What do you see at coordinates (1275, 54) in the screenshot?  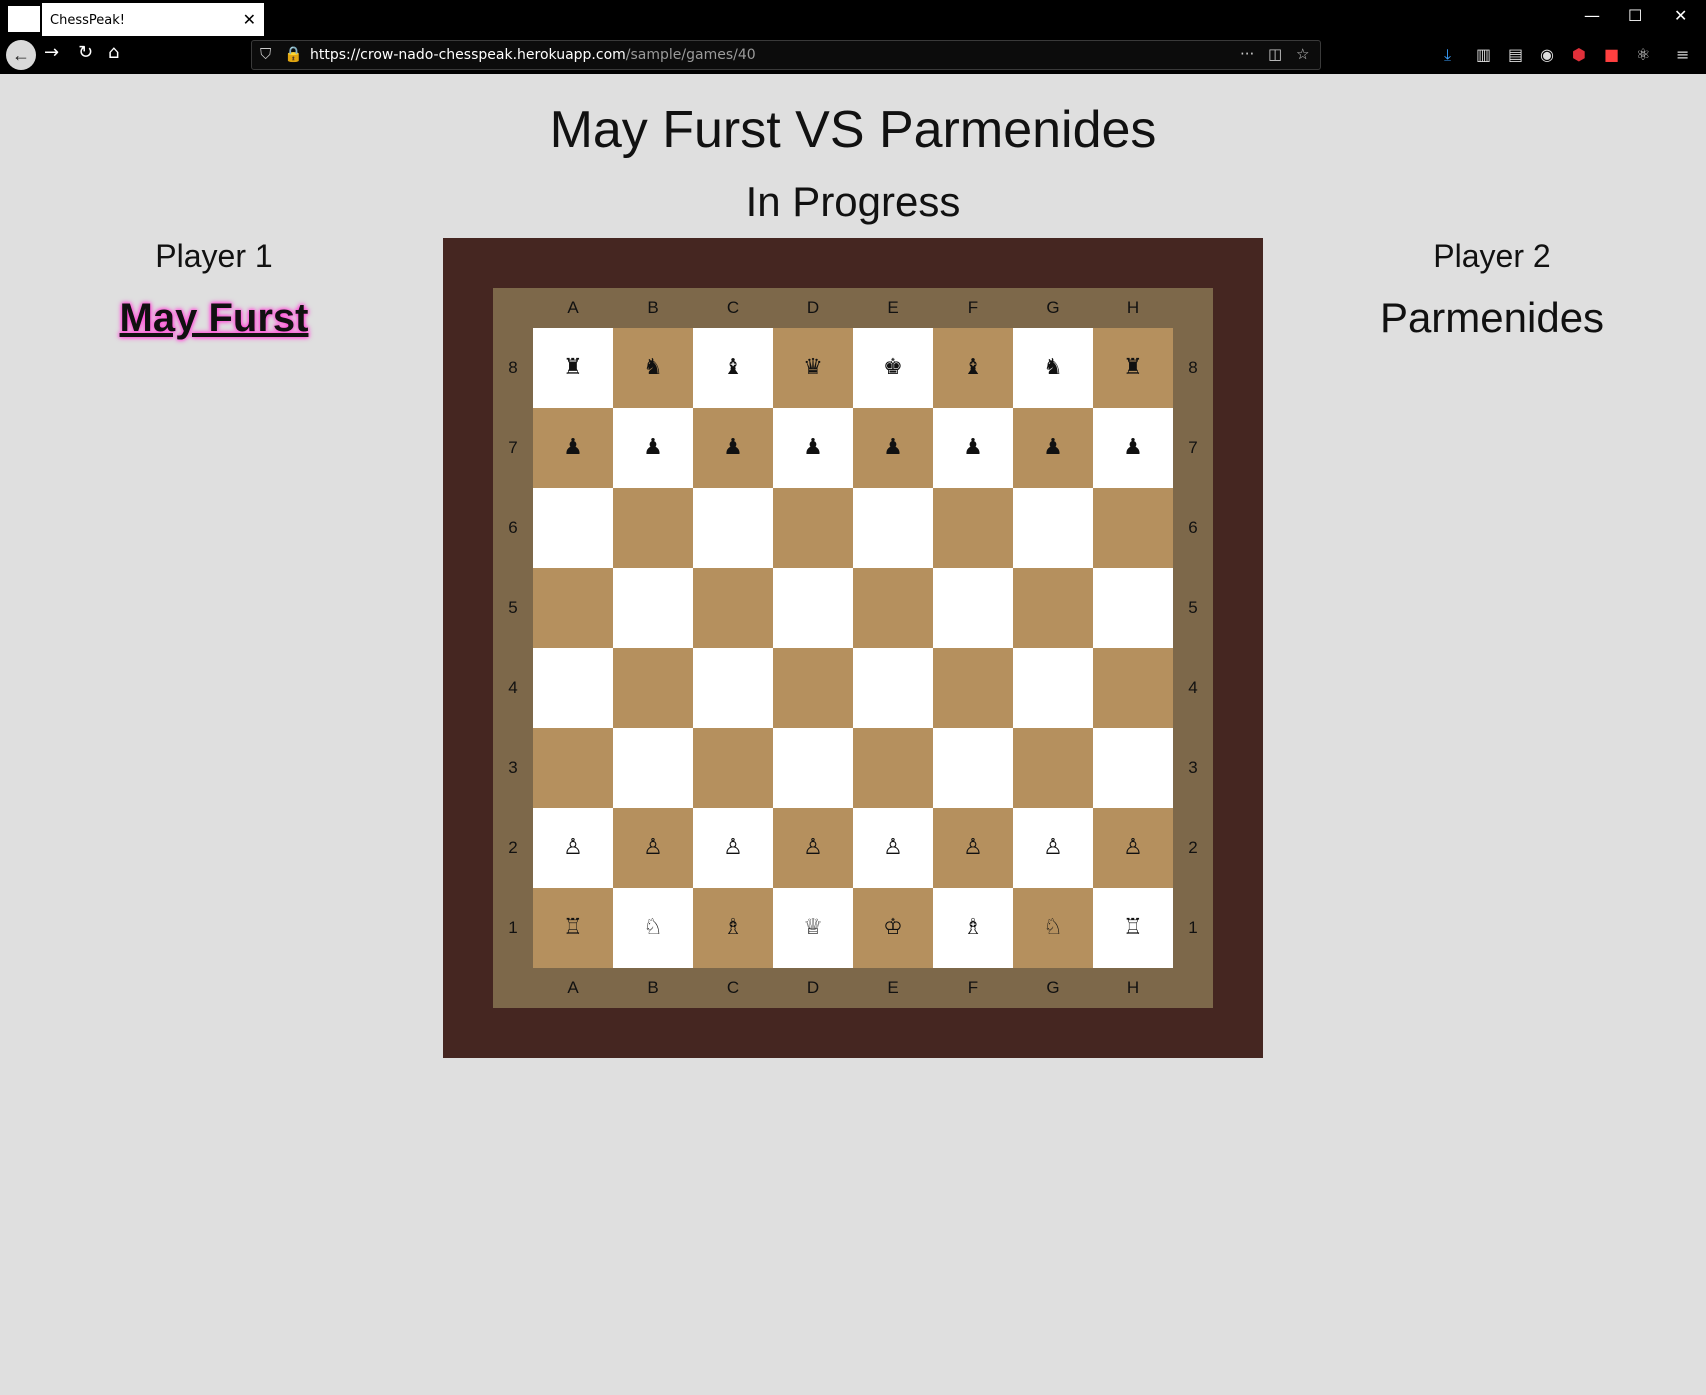 I see `pocket-icon: ◫` at bounding box center [1275, 54].